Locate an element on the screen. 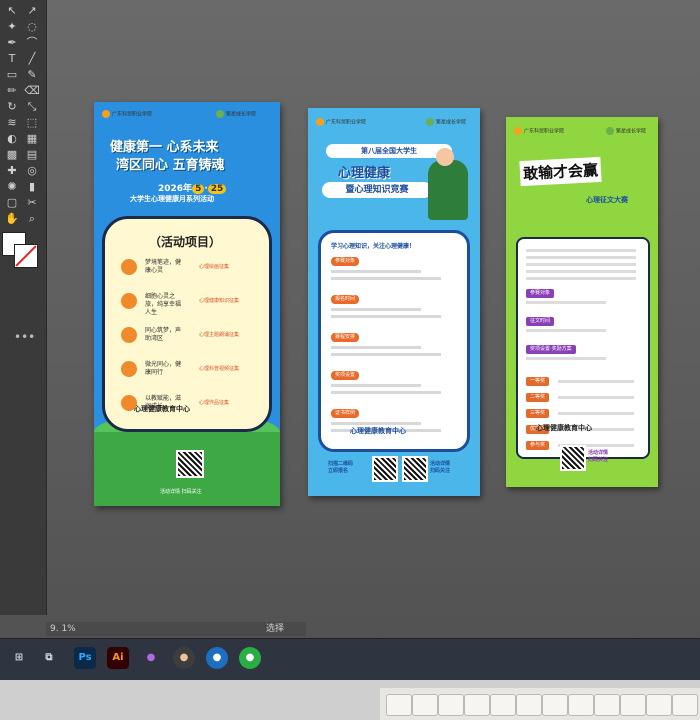 This screenshot has height=720, width=700. app-triangle-icon: ● is located at coordinates (151, 658).